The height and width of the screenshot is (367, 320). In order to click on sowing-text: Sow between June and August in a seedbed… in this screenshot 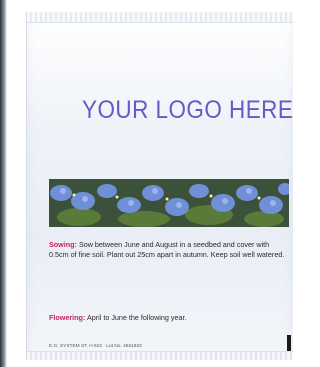, I will do `click(167, 250)`.